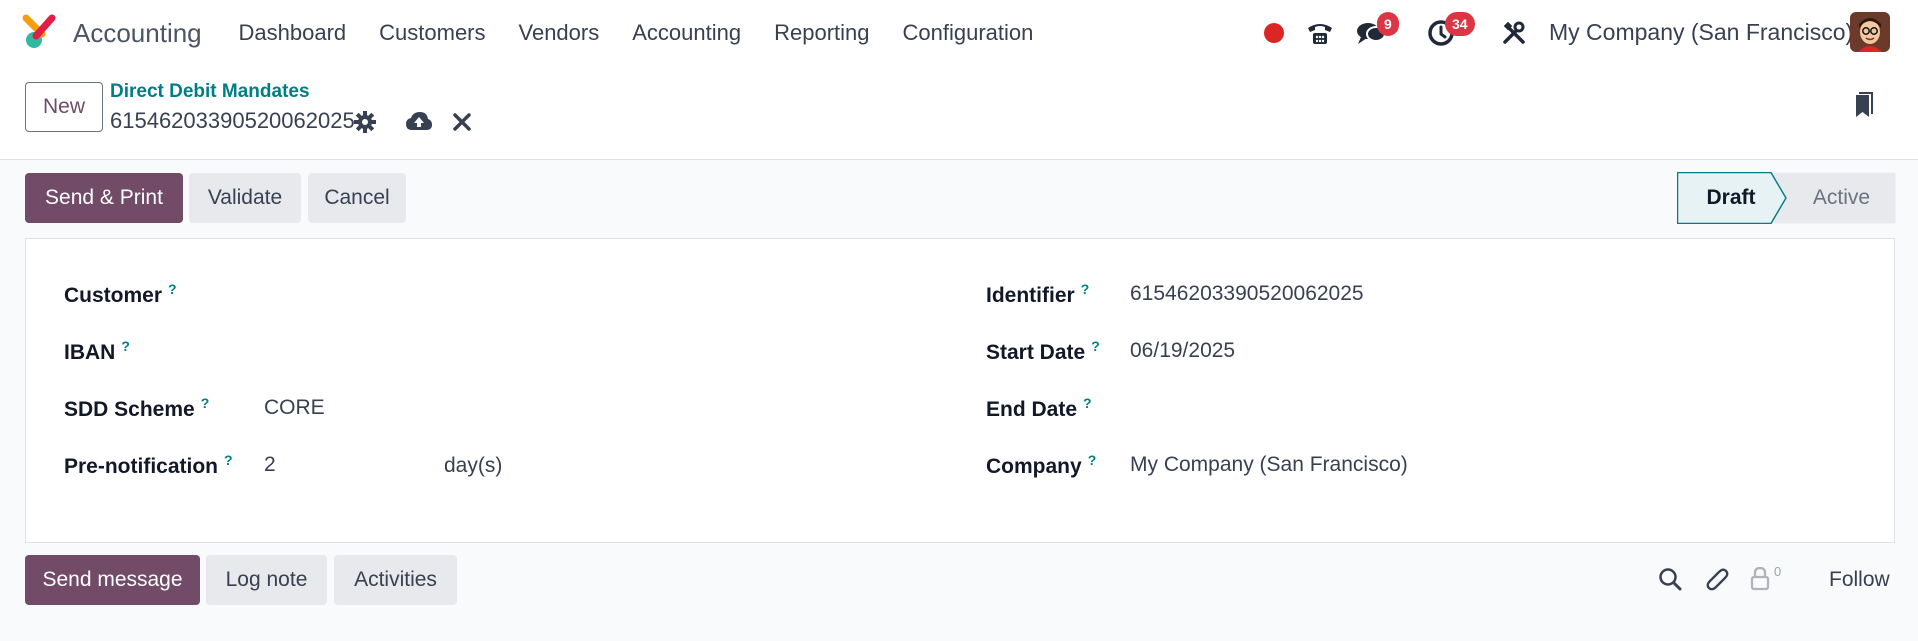 The image size is (1918, 641). I want to click on messages-count-badge: 9, so click(1388, 24).